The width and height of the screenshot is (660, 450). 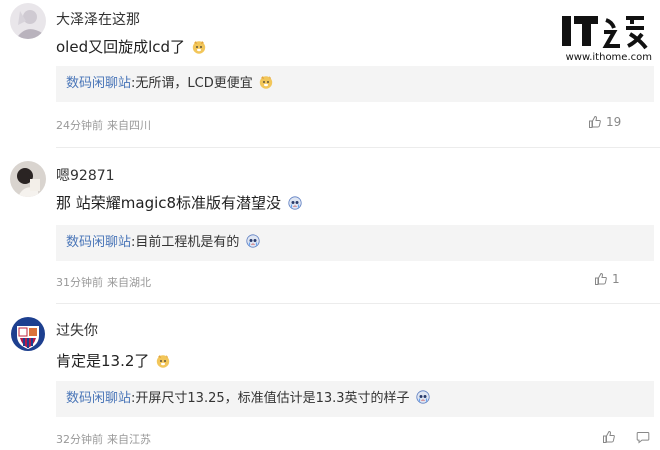 What do you see at coordinates (79, 282) in the screenshot?
I see `comment-time: 31分钟前` at bounding box center [79, 282].